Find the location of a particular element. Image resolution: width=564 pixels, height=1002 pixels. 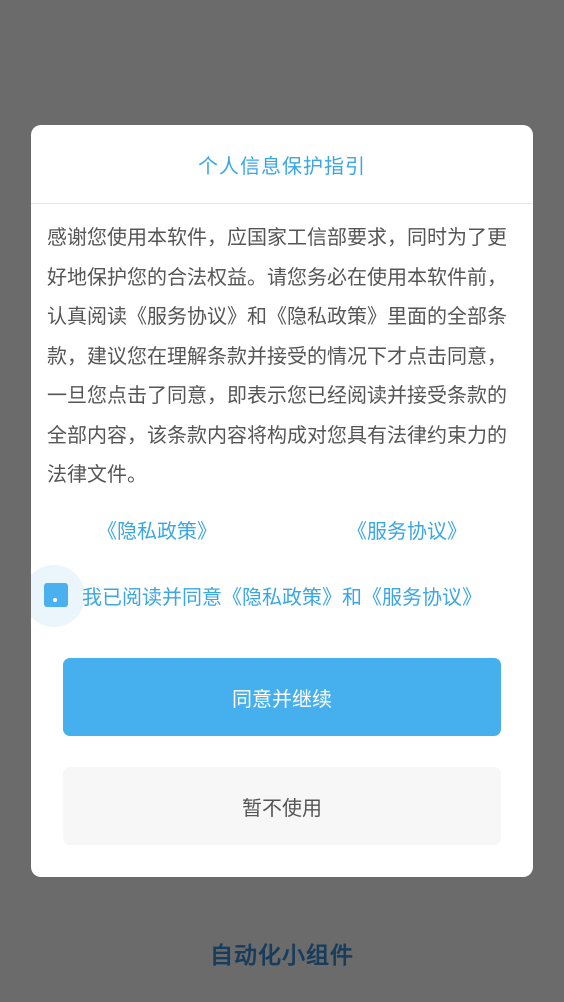

consent-label: 我已阅读并同意《隐私政策》和《服务协议》 is located at coordinates (282, 595).